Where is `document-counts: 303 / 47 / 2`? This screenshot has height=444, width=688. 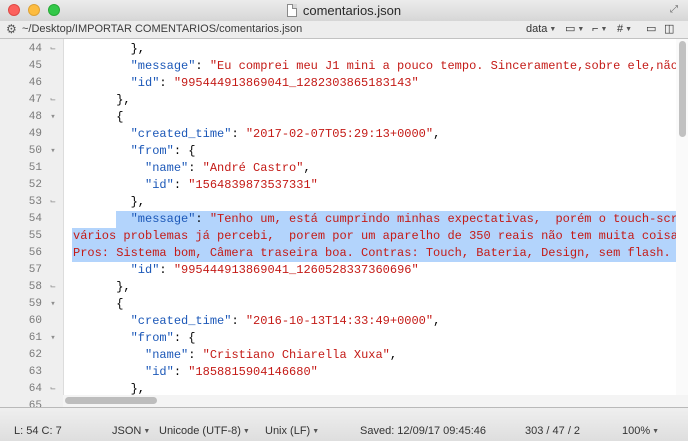 document-counts: 303 / 47 / 2 is located at coordinates (552, 431).